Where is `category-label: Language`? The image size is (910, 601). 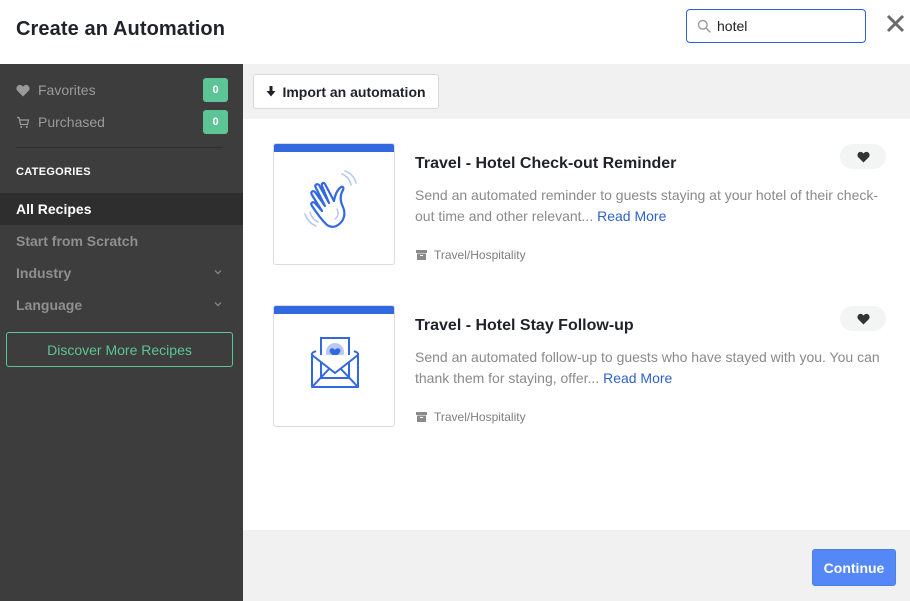 category-label: Language is located at coordinates (49, 305).